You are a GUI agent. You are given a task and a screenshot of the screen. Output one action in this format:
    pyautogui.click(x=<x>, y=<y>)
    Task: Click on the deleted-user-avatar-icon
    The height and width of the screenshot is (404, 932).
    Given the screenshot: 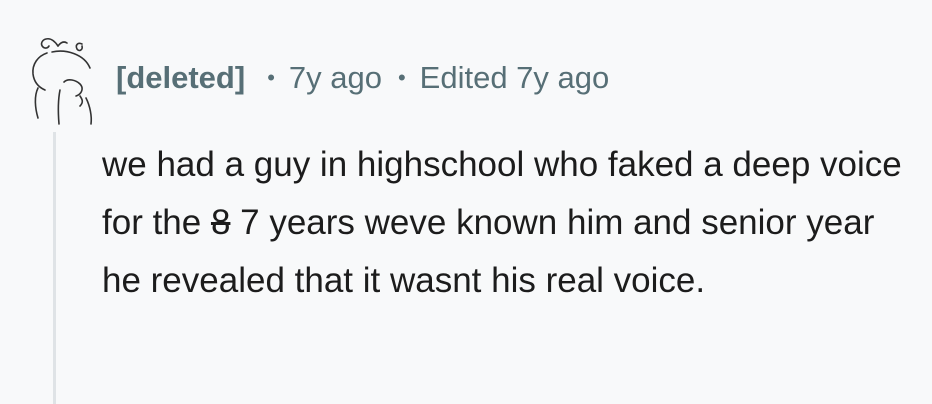 What is the action you would take?
    pyautogui.click(x=62, y=81)
    